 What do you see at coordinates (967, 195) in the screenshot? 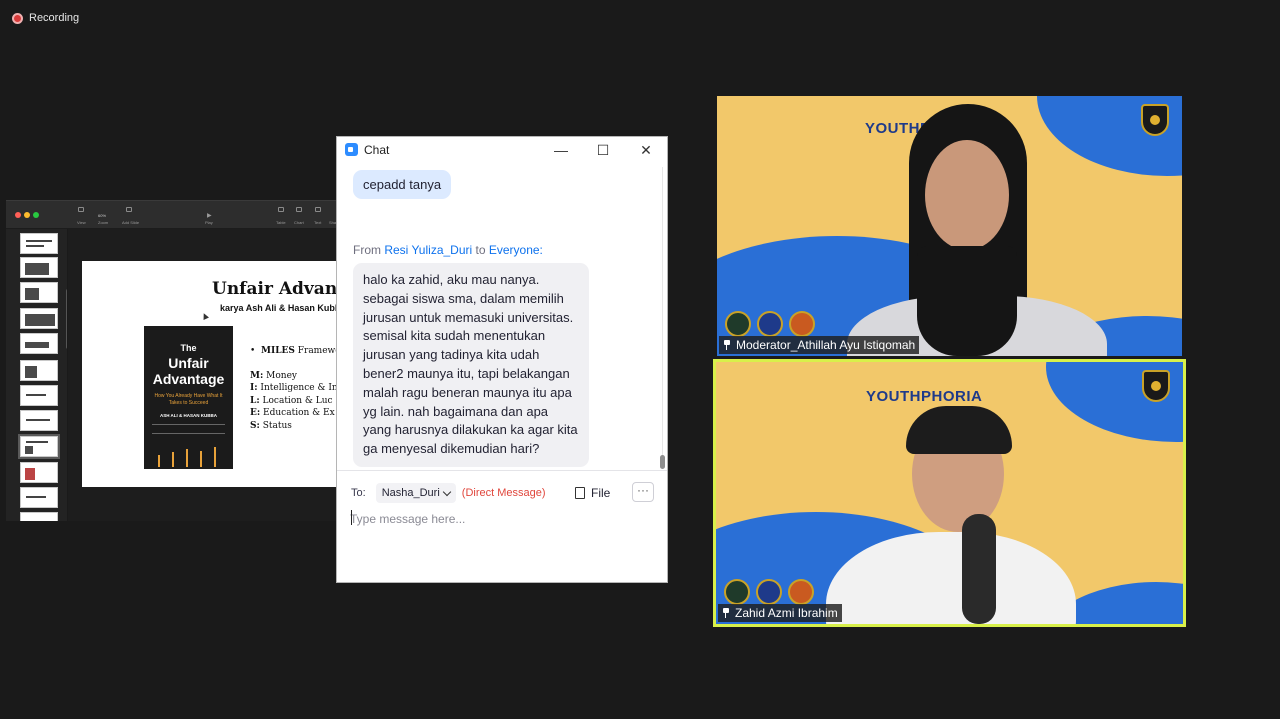
I see `participant-face` at bounding box center [967, 195].